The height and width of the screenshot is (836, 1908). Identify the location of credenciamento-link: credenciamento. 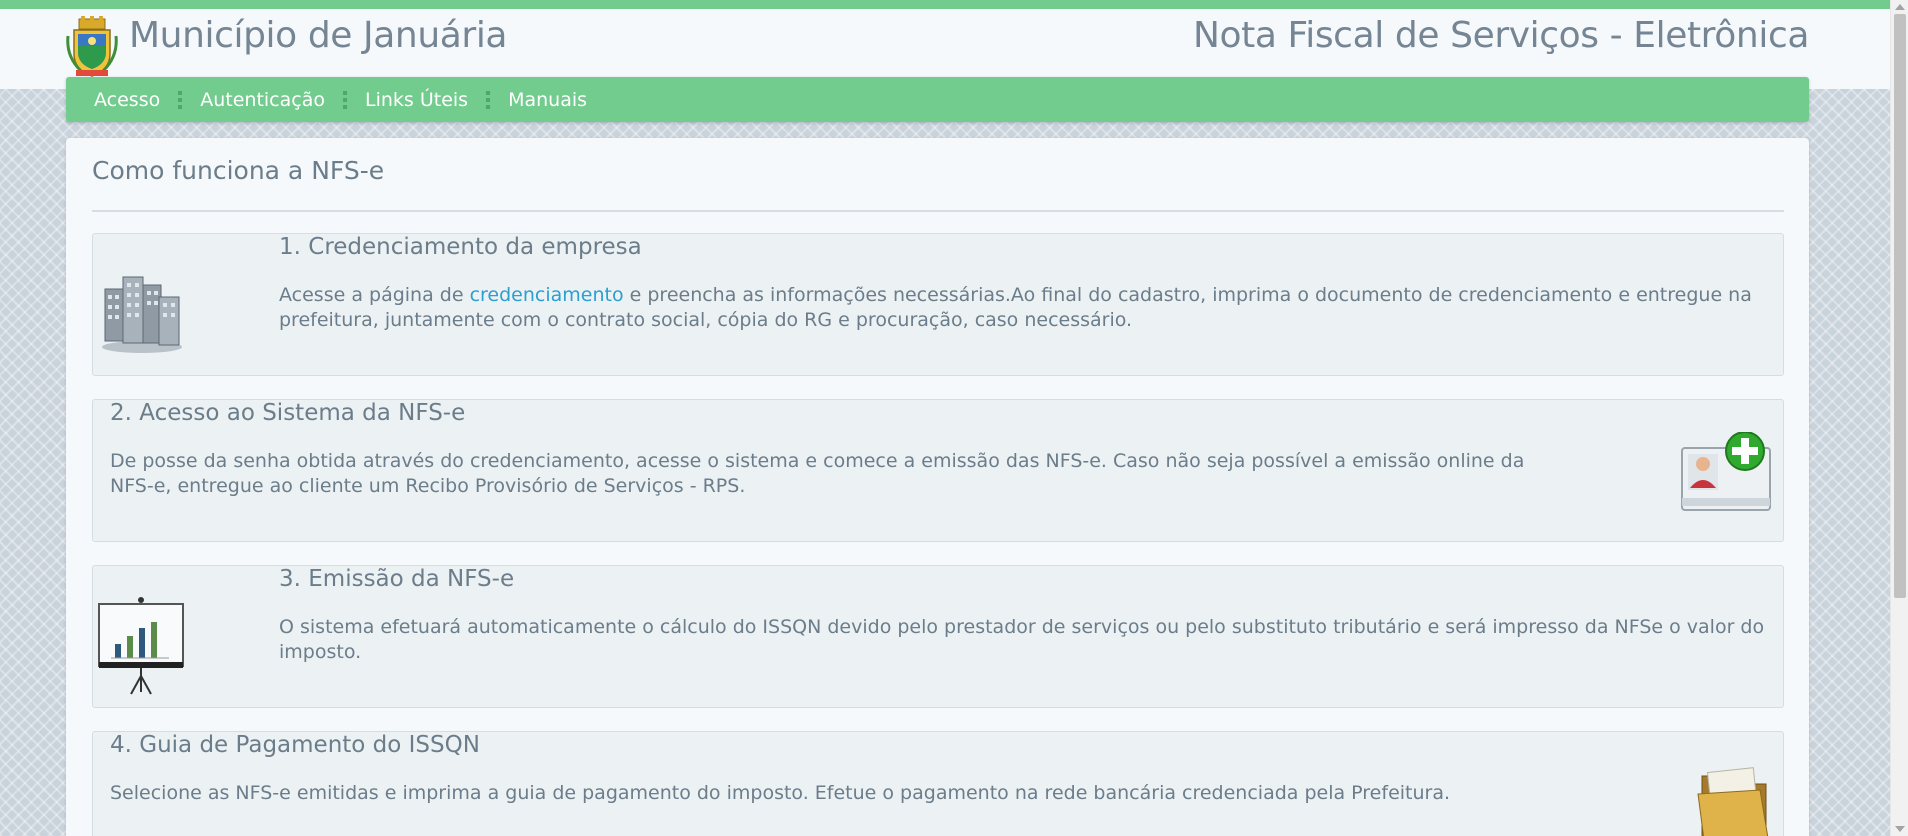
(547, 295).